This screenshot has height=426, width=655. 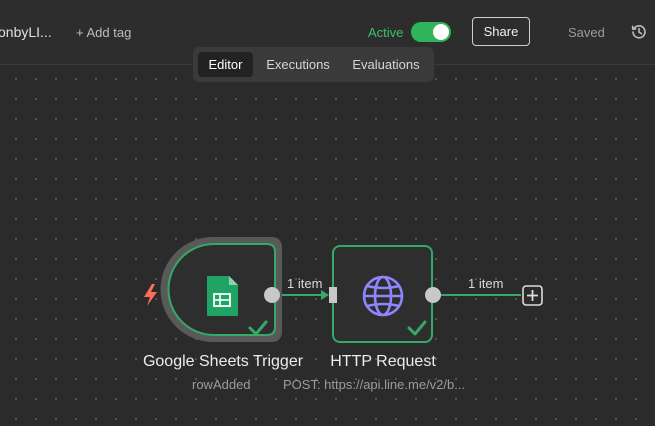 What do you see at coordinates (223, 361) in the screenshot?
I see `node-title: Google Sheets Trigger` at bounding box center [223, 361].